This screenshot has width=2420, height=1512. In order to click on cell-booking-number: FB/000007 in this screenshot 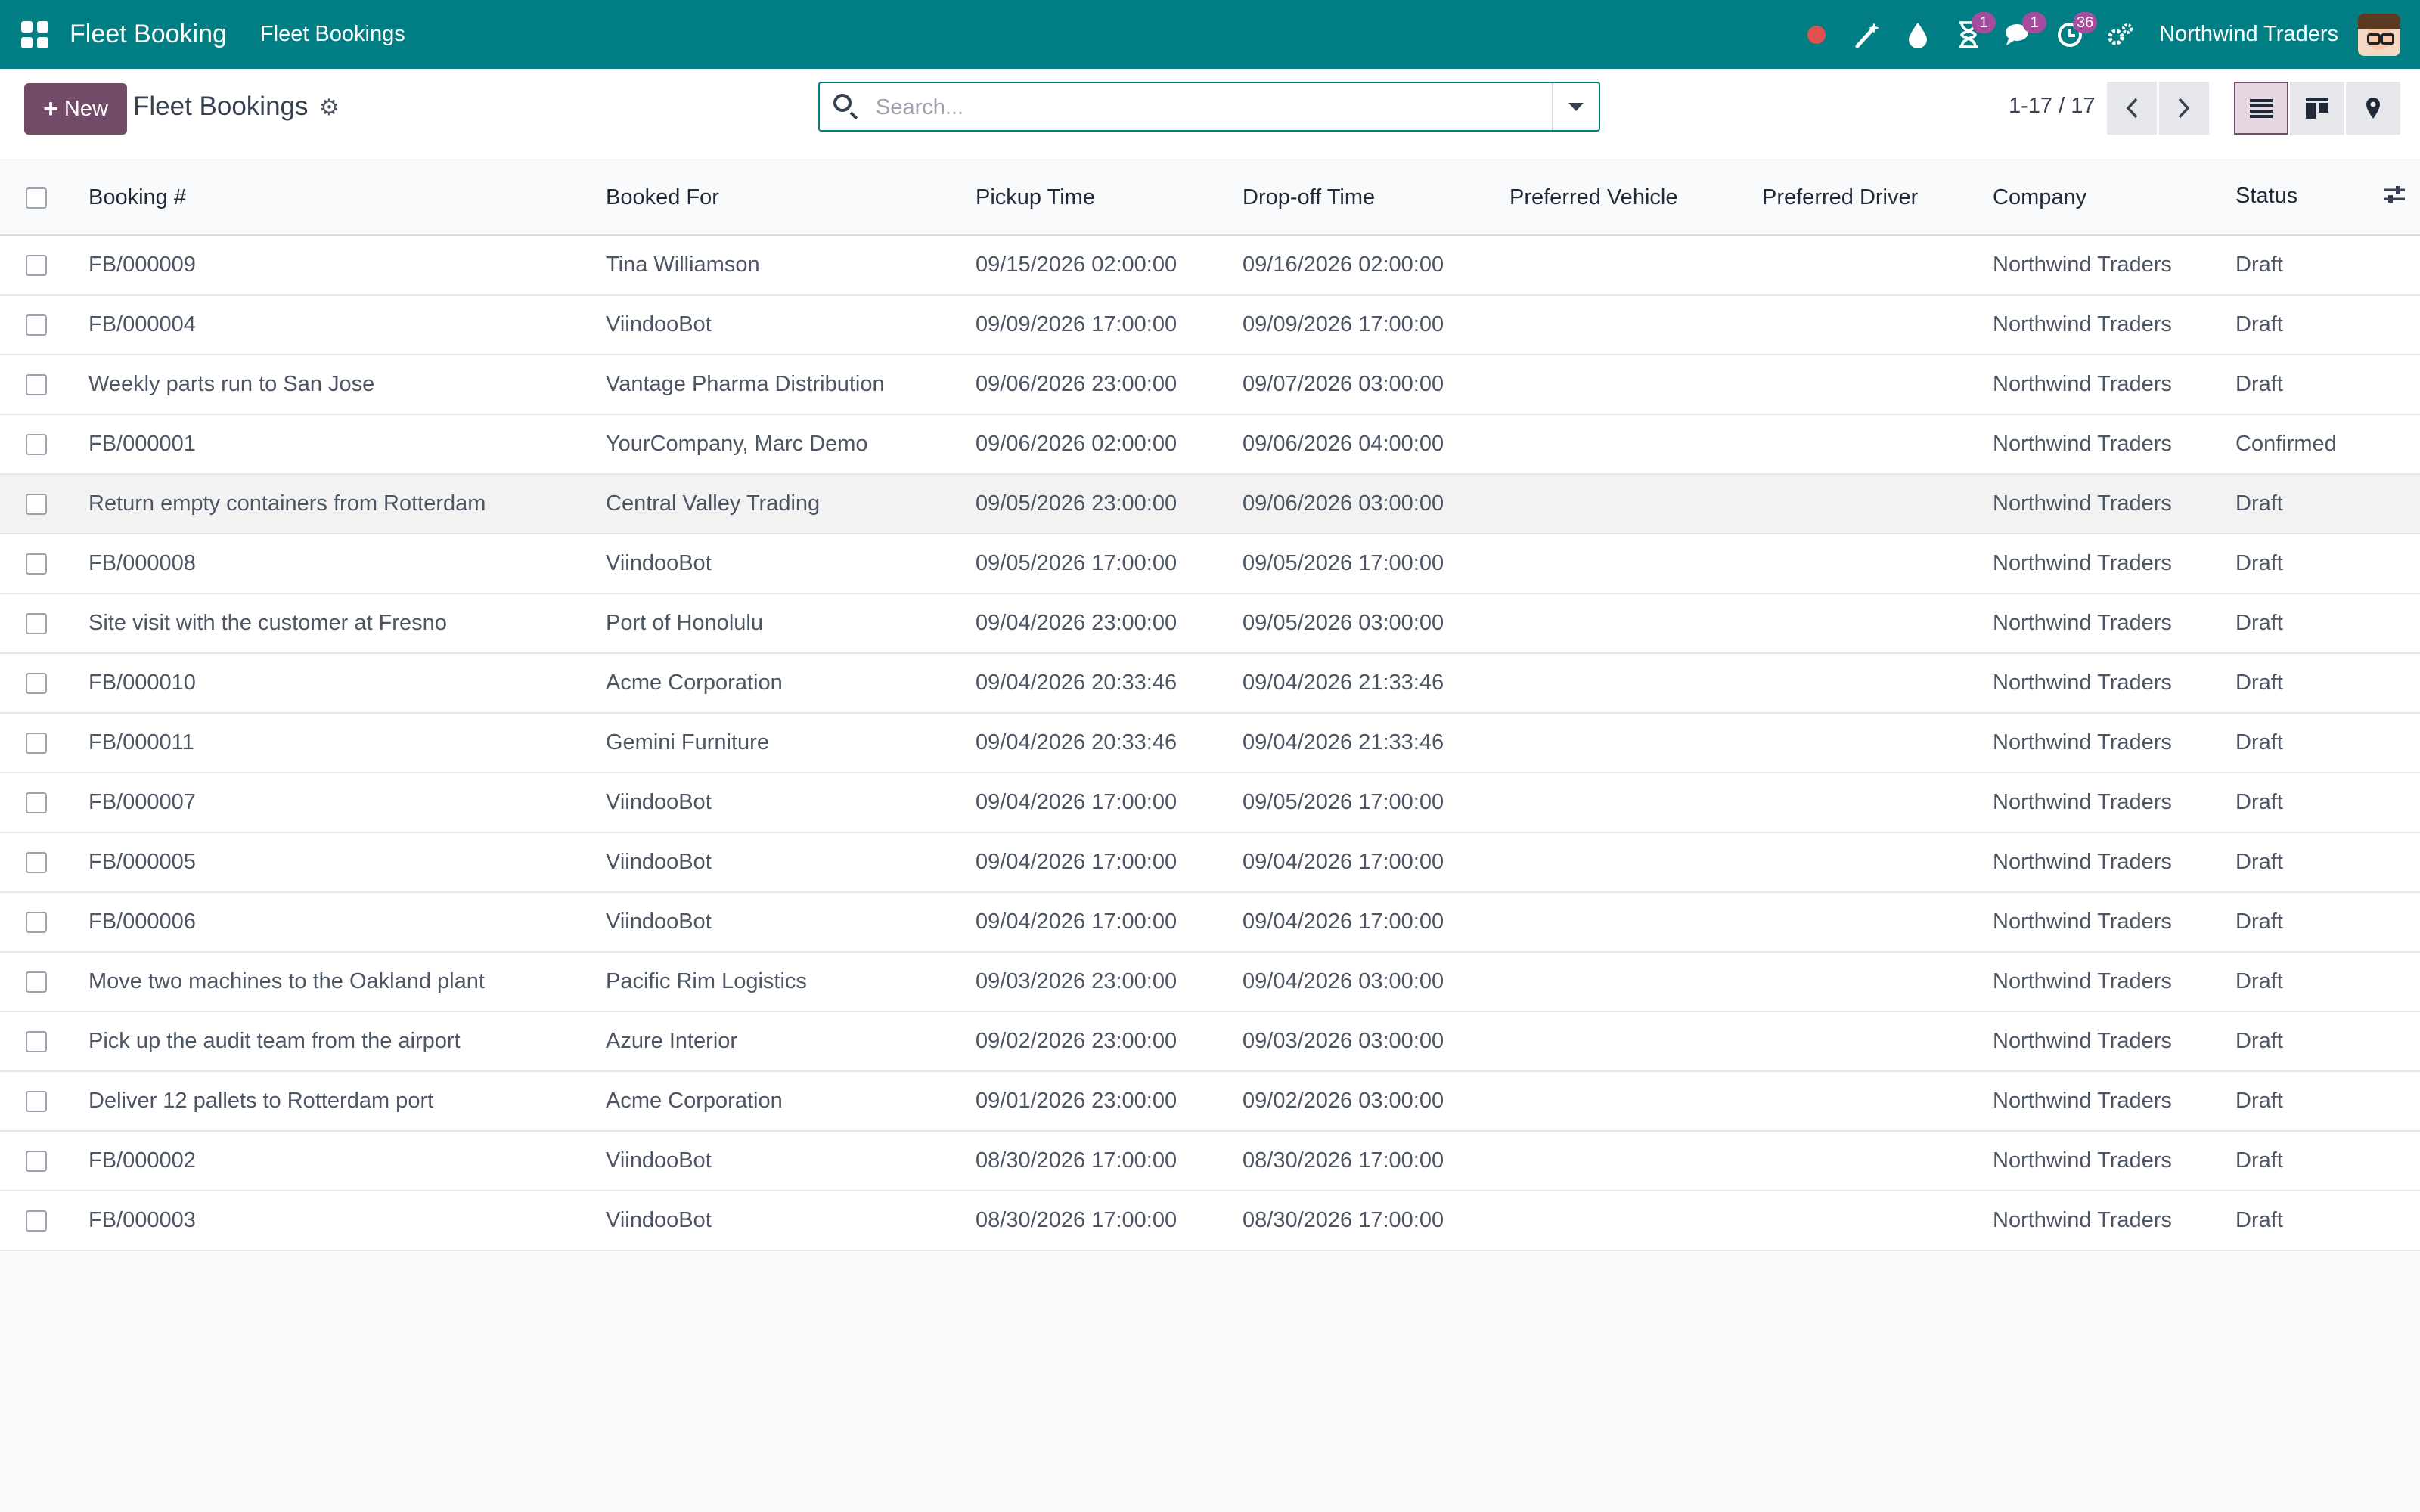, I will do `click(347, 803)`.